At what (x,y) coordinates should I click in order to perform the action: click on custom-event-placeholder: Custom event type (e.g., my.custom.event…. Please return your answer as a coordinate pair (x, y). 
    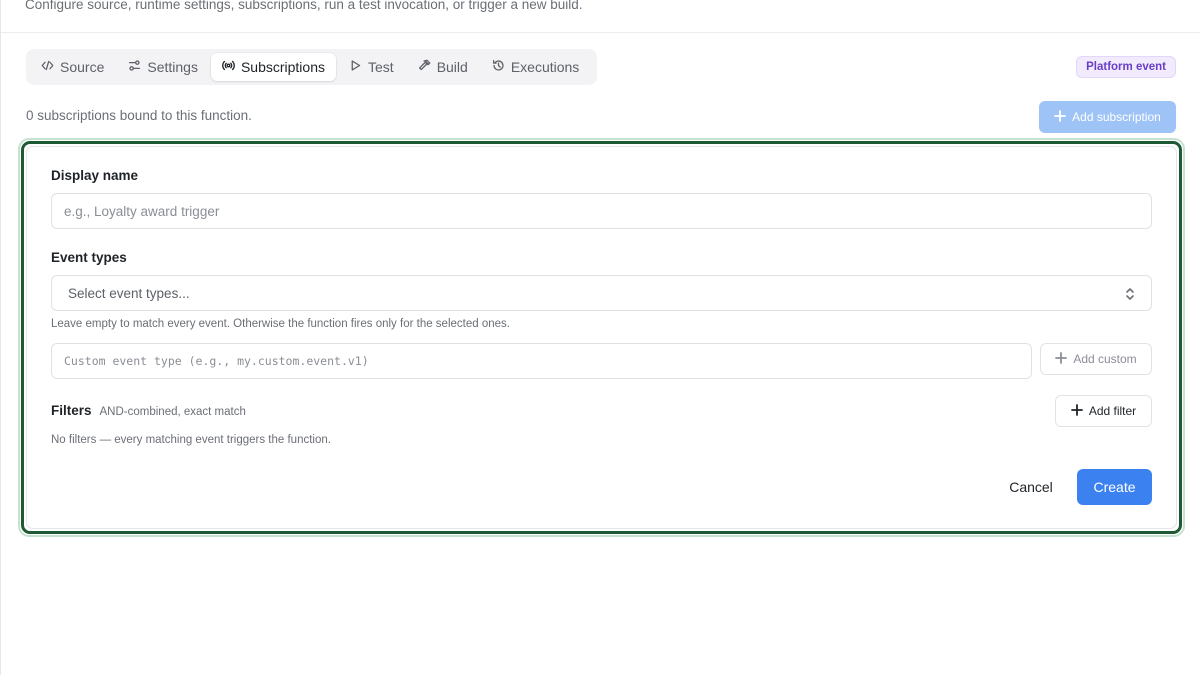
    Looking at the image, I should click on (216, 361).